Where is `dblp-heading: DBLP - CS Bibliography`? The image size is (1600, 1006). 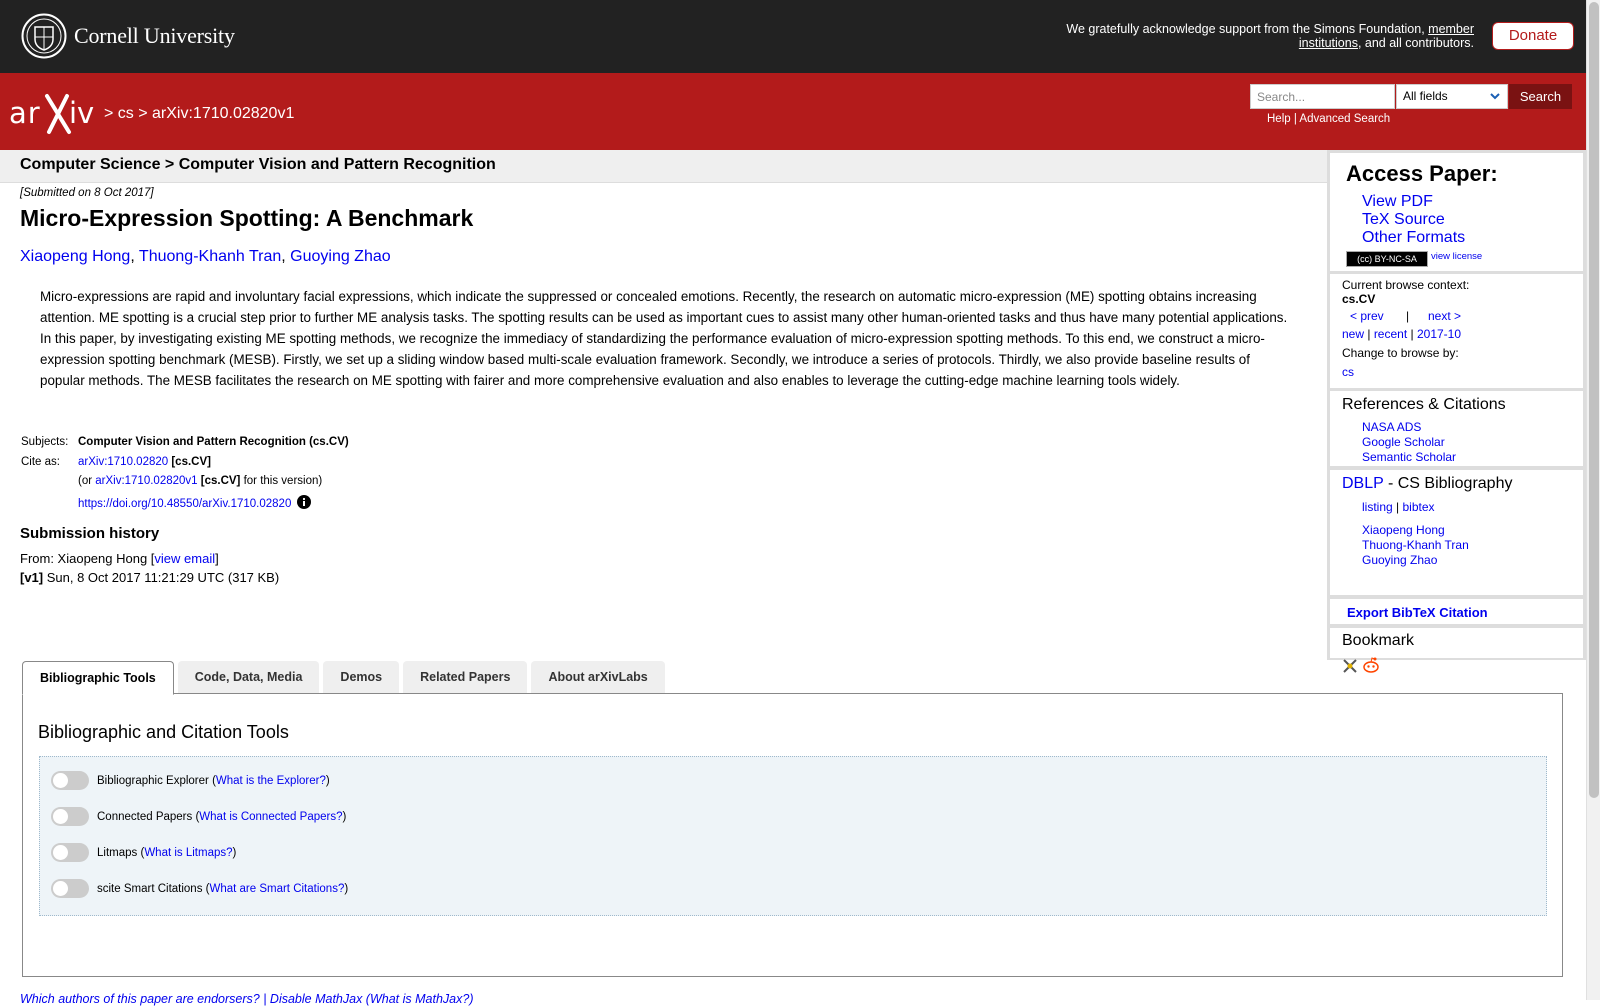
dblp-heading: DBLP - CS Bibliography is located at coordinates (1427, 483).